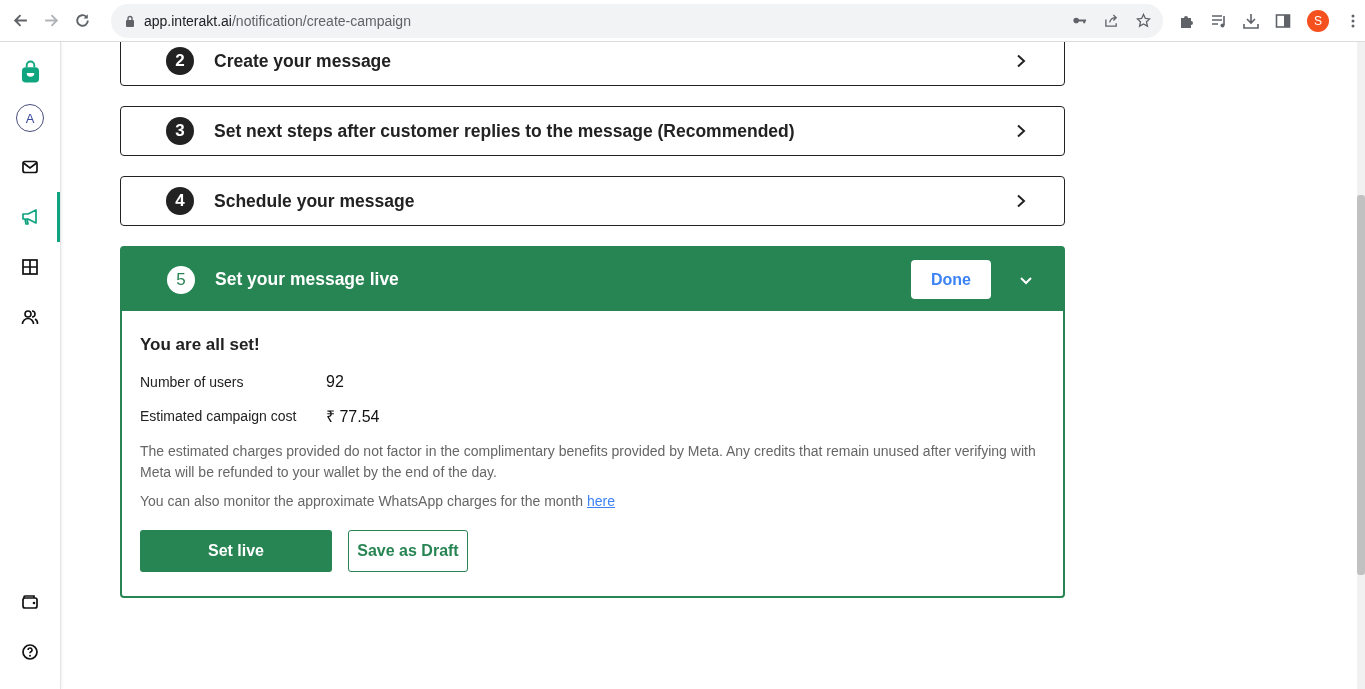 The height and width of the screenshot is (689, 1365). What do you see at coordinates (637, 20) in the screenshot?
I see `address-bar: app.interakt.ai/notification/create-campaign` at bounding box center [637, 20].